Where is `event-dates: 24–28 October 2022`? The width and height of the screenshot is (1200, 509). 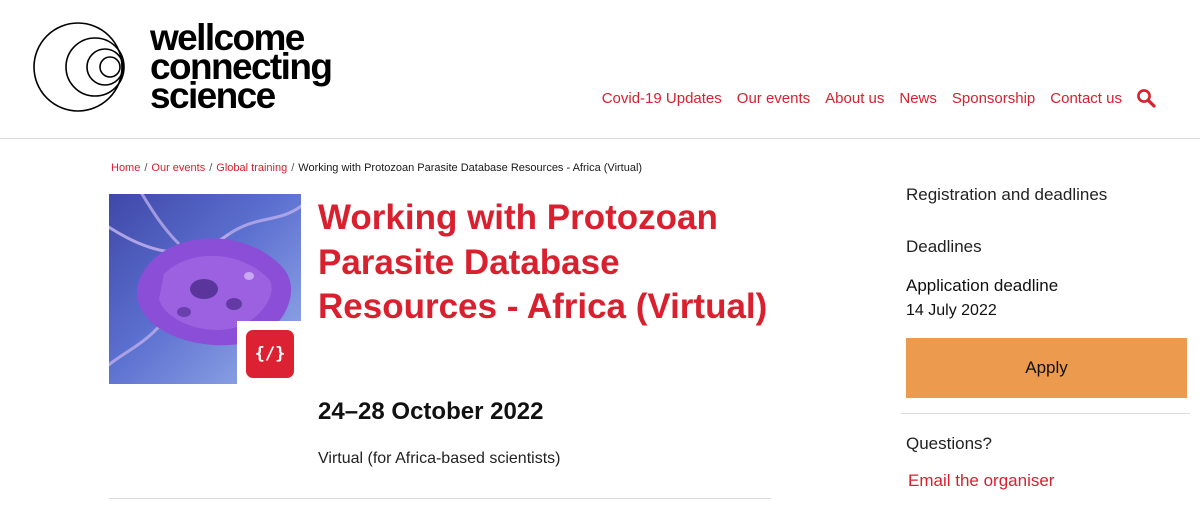 event-dates: 24–28 October 2022 is located at coordinates (431, 411).